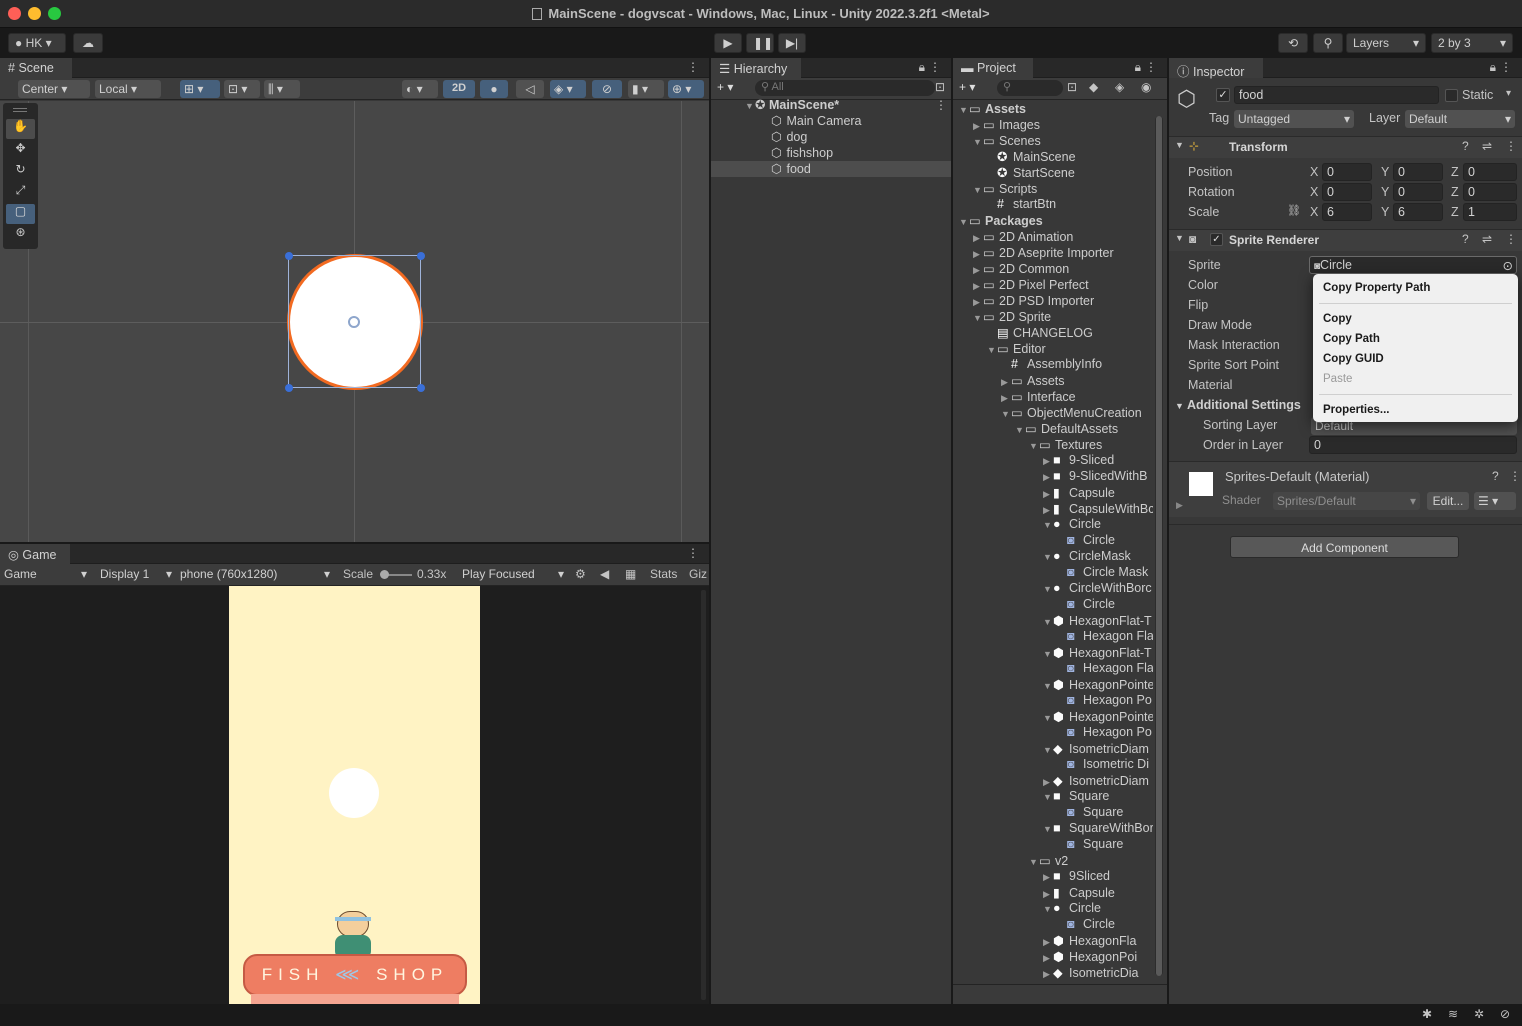 Image resolution: width=1522 pixels, height=1026 pixels. I want to click on project-tree-item: ◙ Square, so click(1090, 845).